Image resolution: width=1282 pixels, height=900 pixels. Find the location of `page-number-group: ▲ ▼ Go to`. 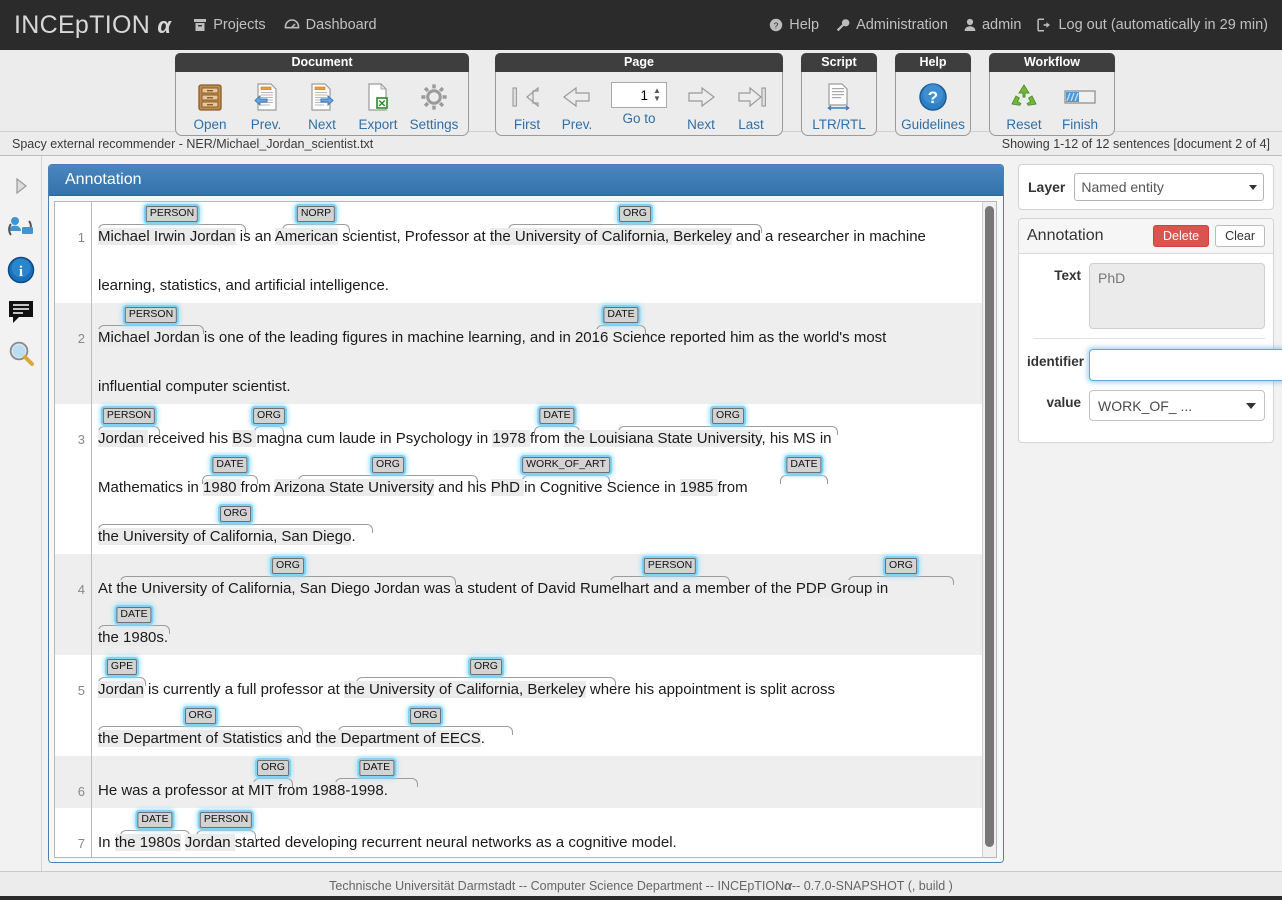

page-number-group: ▲ ▼ Go to is located at coordinates (639, 101).